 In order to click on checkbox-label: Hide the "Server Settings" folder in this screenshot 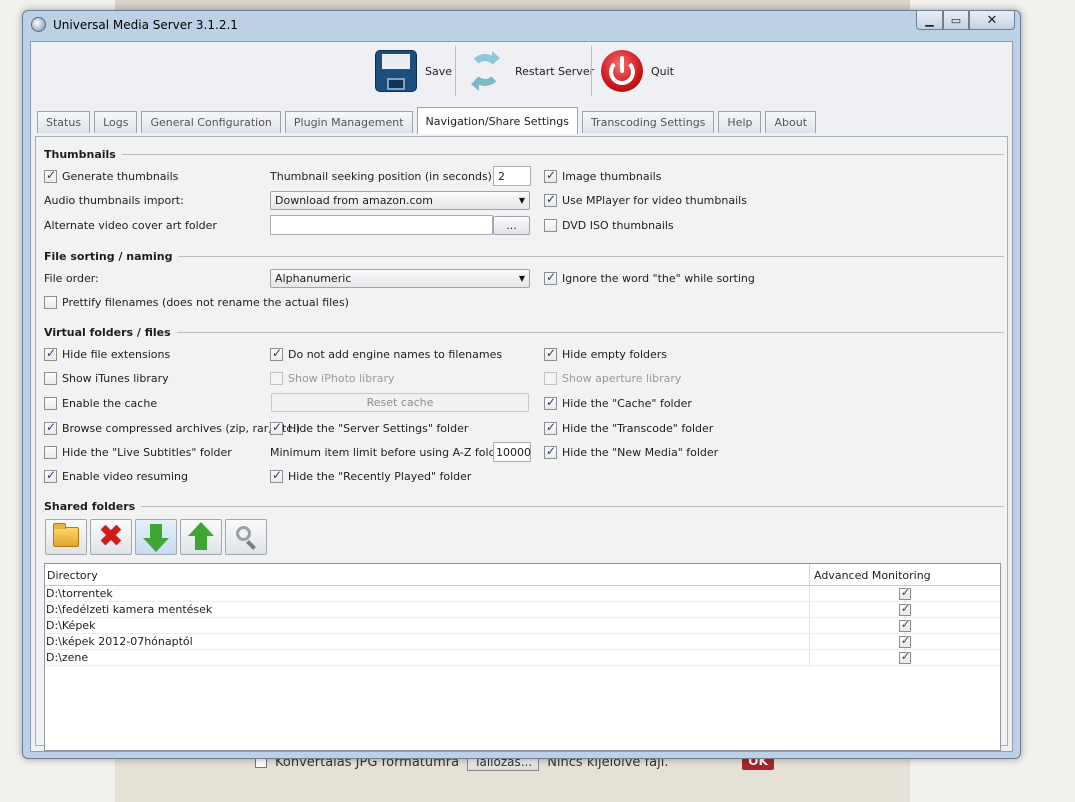, I will do `click(378, 428)`.